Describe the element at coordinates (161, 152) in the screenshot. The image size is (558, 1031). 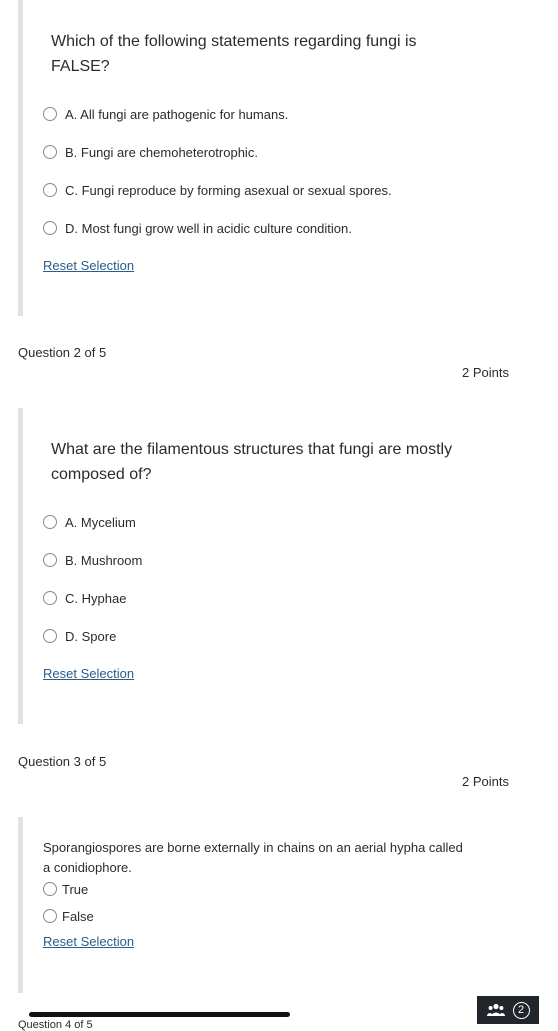
I see `option-label: B. Fungi are chemoheterotrophic.` at that location.